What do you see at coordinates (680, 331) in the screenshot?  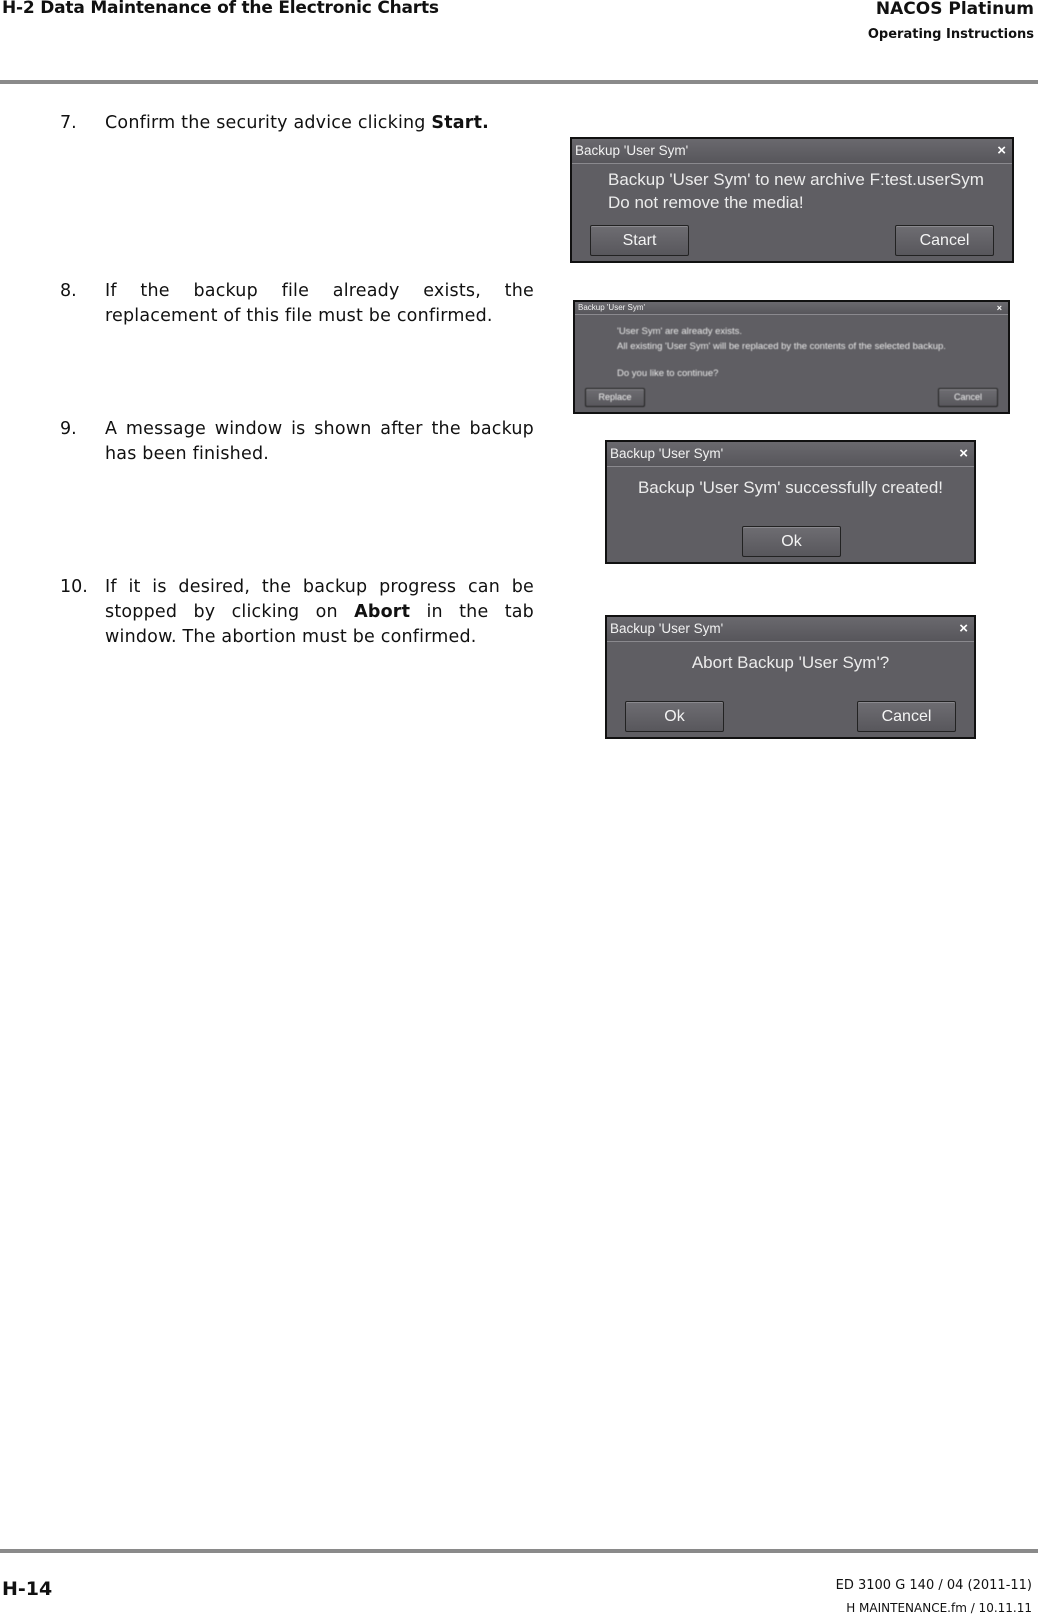 I see `dialog-message-line: 'User Sym' are already exists.` at bounding box center [680, 331].